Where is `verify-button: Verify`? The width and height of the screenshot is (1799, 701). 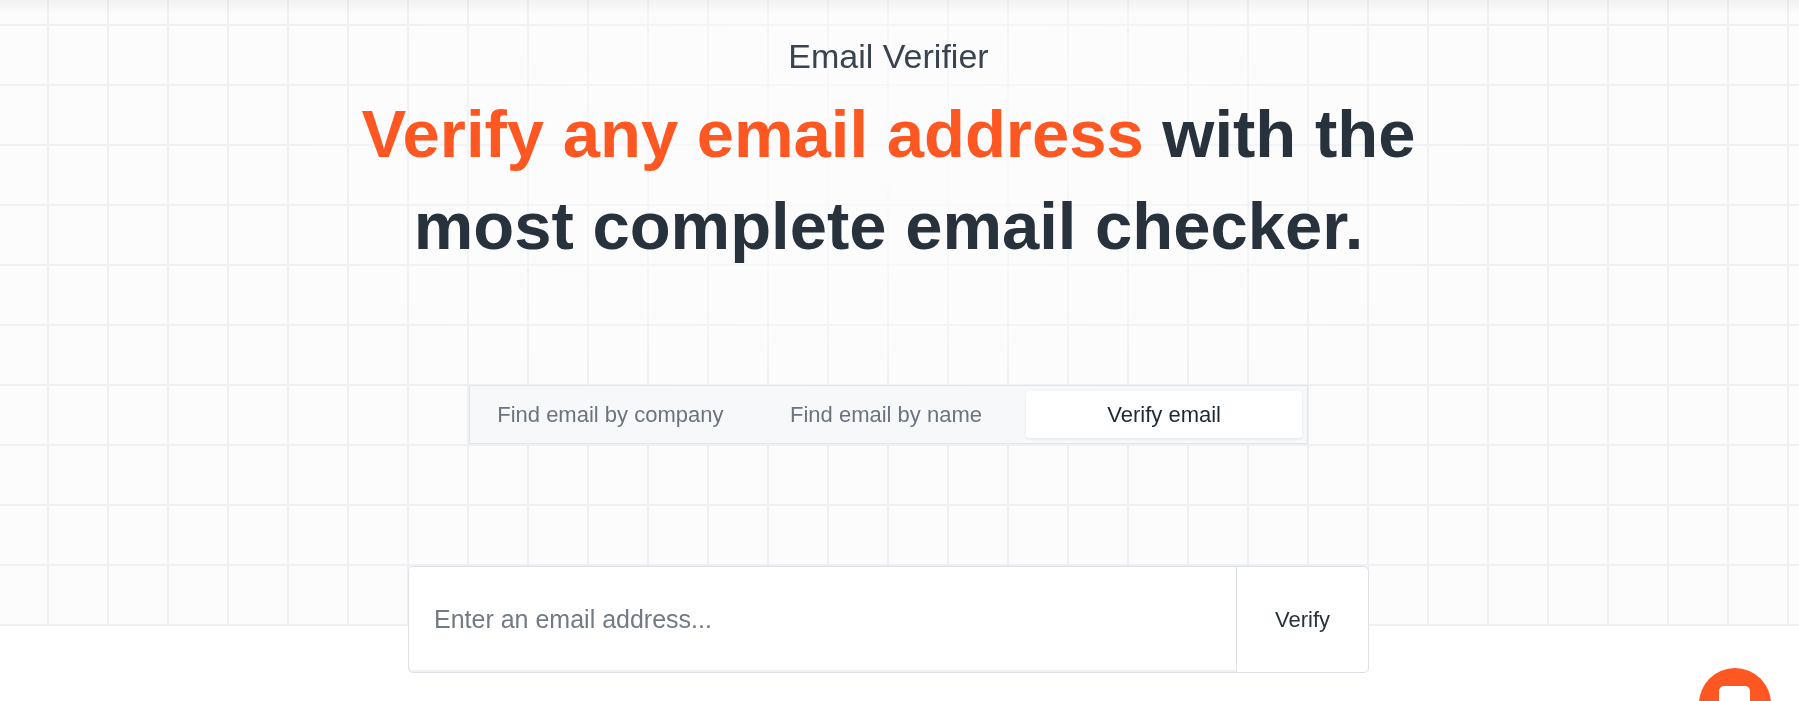 verify-button: Verify is located at coordinates (1302, 619).